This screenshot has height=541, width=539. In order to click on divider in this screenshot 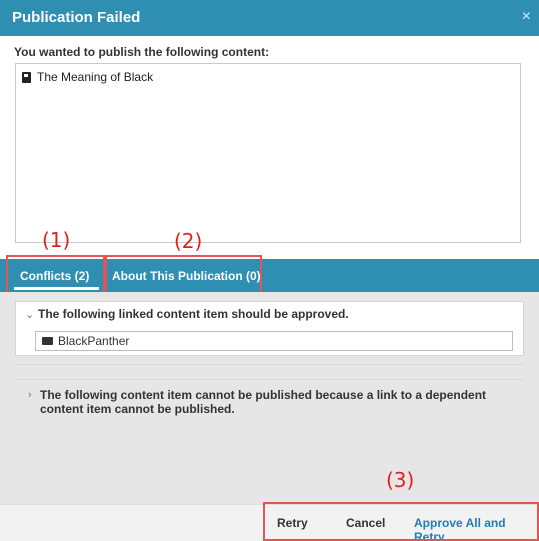, I will do `click(269, 372)`.